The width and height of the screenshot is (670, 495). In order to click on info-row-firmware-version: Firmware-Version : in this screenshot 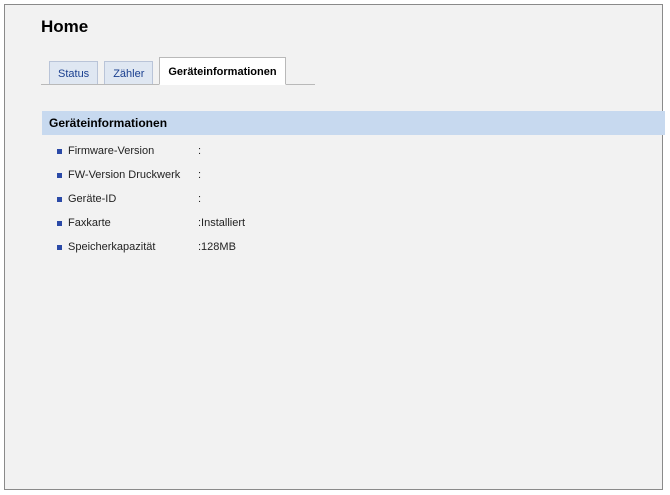, I will do `click(151, 151)`.